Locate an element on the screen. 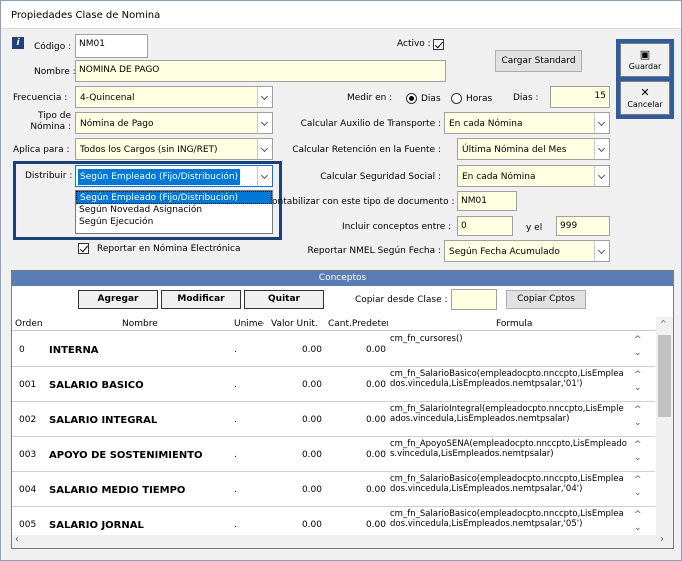 The width and height of the screenshot is (682, 561). cell-nombre: SALARIO INTEGRAL is located at coordinates (103, 420).